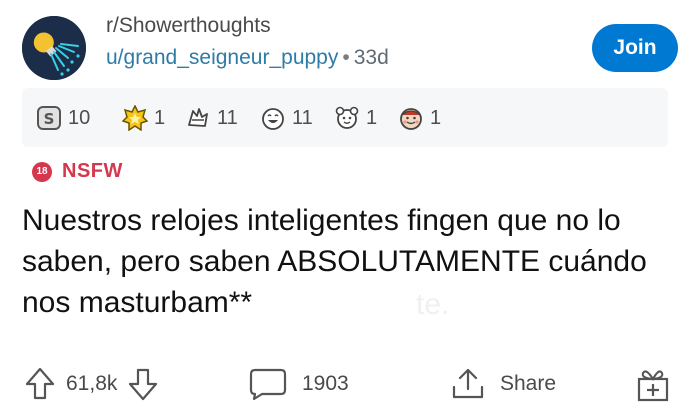 Image resolution: width=700 pixels, height=415 pixels. What do you see at coordinates (42, 171) in the screenshot?
I see `age-18-icon: 18` at bounding box center [42, 171].